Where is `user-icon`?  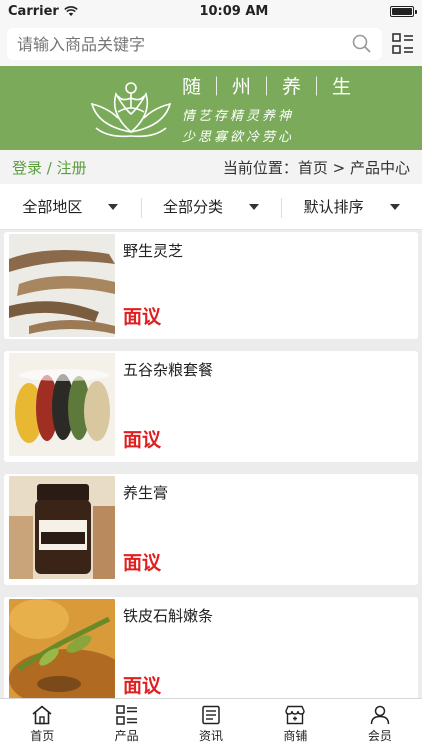 user-icon is located at coordinates (380, 715).